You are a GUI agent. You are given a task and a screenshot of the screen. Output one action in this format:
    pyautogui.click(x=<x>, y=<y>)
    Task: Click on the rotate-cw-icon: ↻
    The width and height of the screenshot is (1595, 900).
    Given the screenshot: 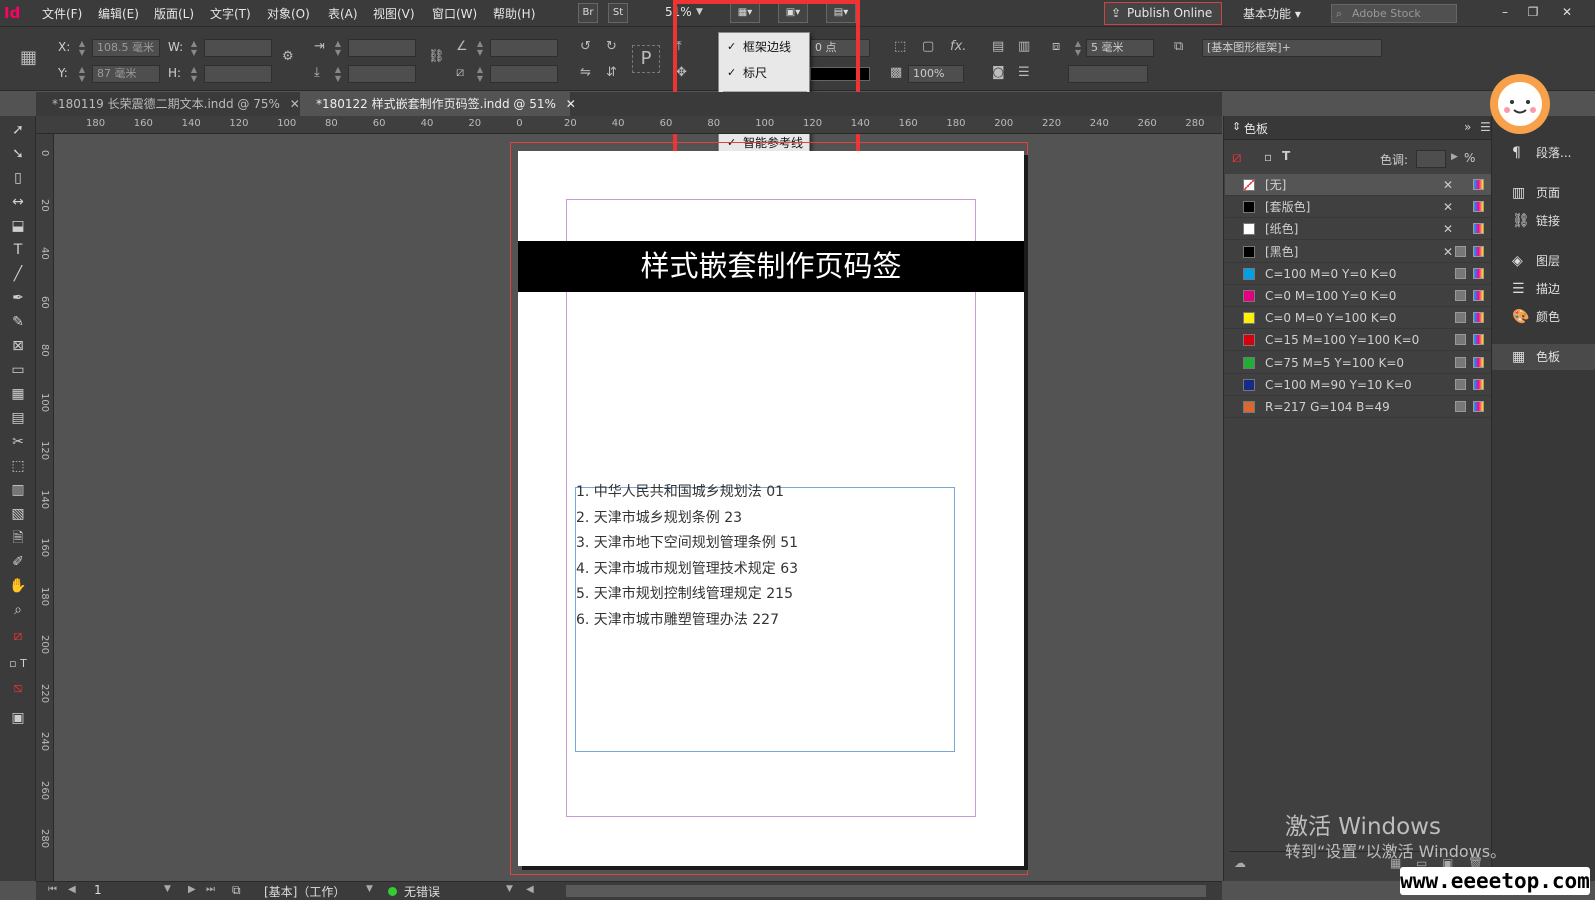 What is the action you would take?
    pyautogui.click(x=611, y=46)
    